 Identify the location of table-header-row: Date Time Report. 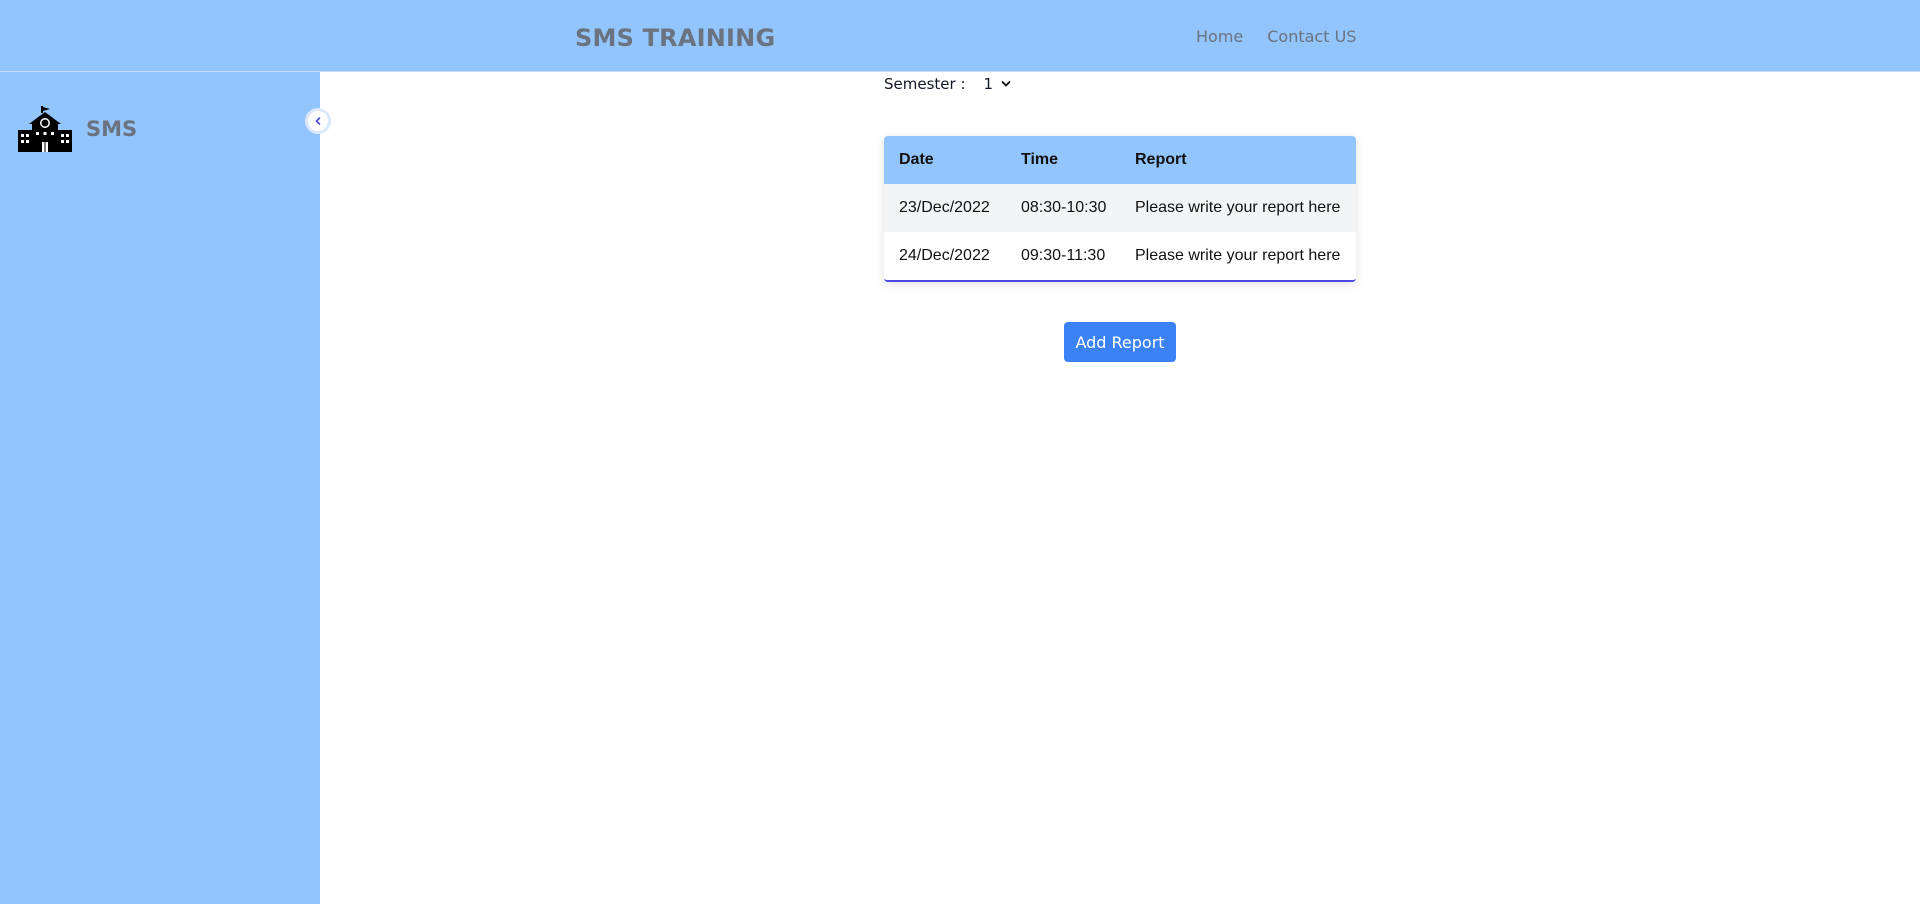
(1120, 160).